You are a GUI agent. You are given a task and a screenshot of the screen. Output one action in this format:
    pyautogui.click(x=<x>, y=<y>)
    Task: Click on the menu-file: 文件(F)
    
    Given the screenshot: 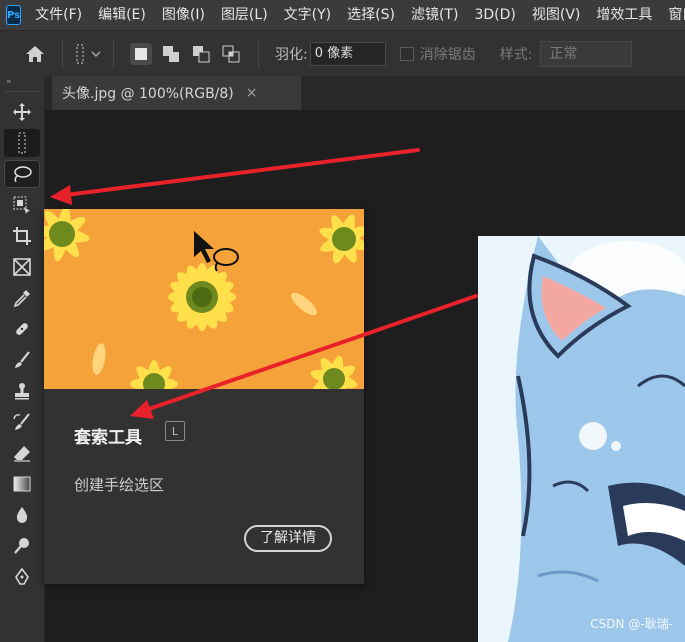 What is the action you would take?
    pyautogui.click(x=58, y=15)
    